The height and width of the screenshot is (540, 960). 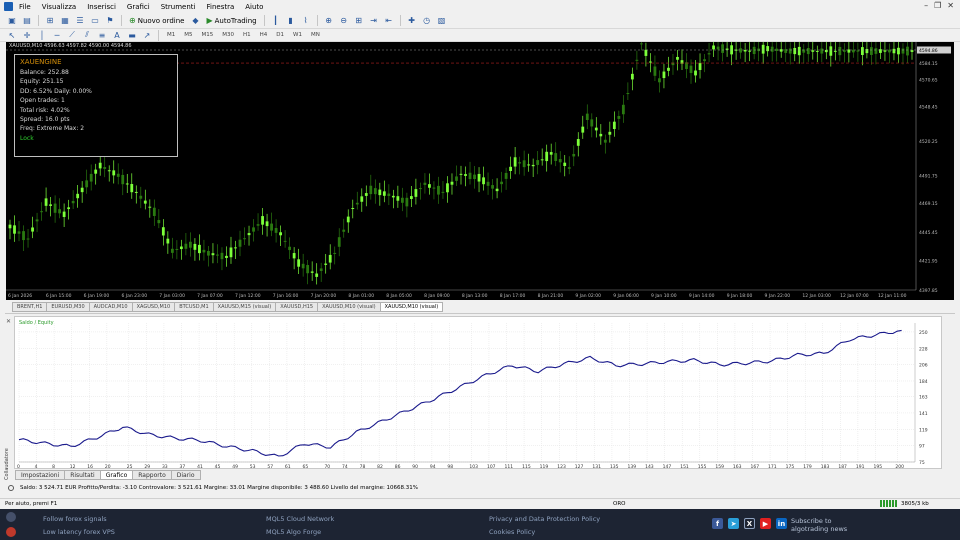 What do you see at coordinates (826, 525) in the screenshot?
I see `subscribe-link: Subscribe to algotrading news` at bounding box center [826, 525].